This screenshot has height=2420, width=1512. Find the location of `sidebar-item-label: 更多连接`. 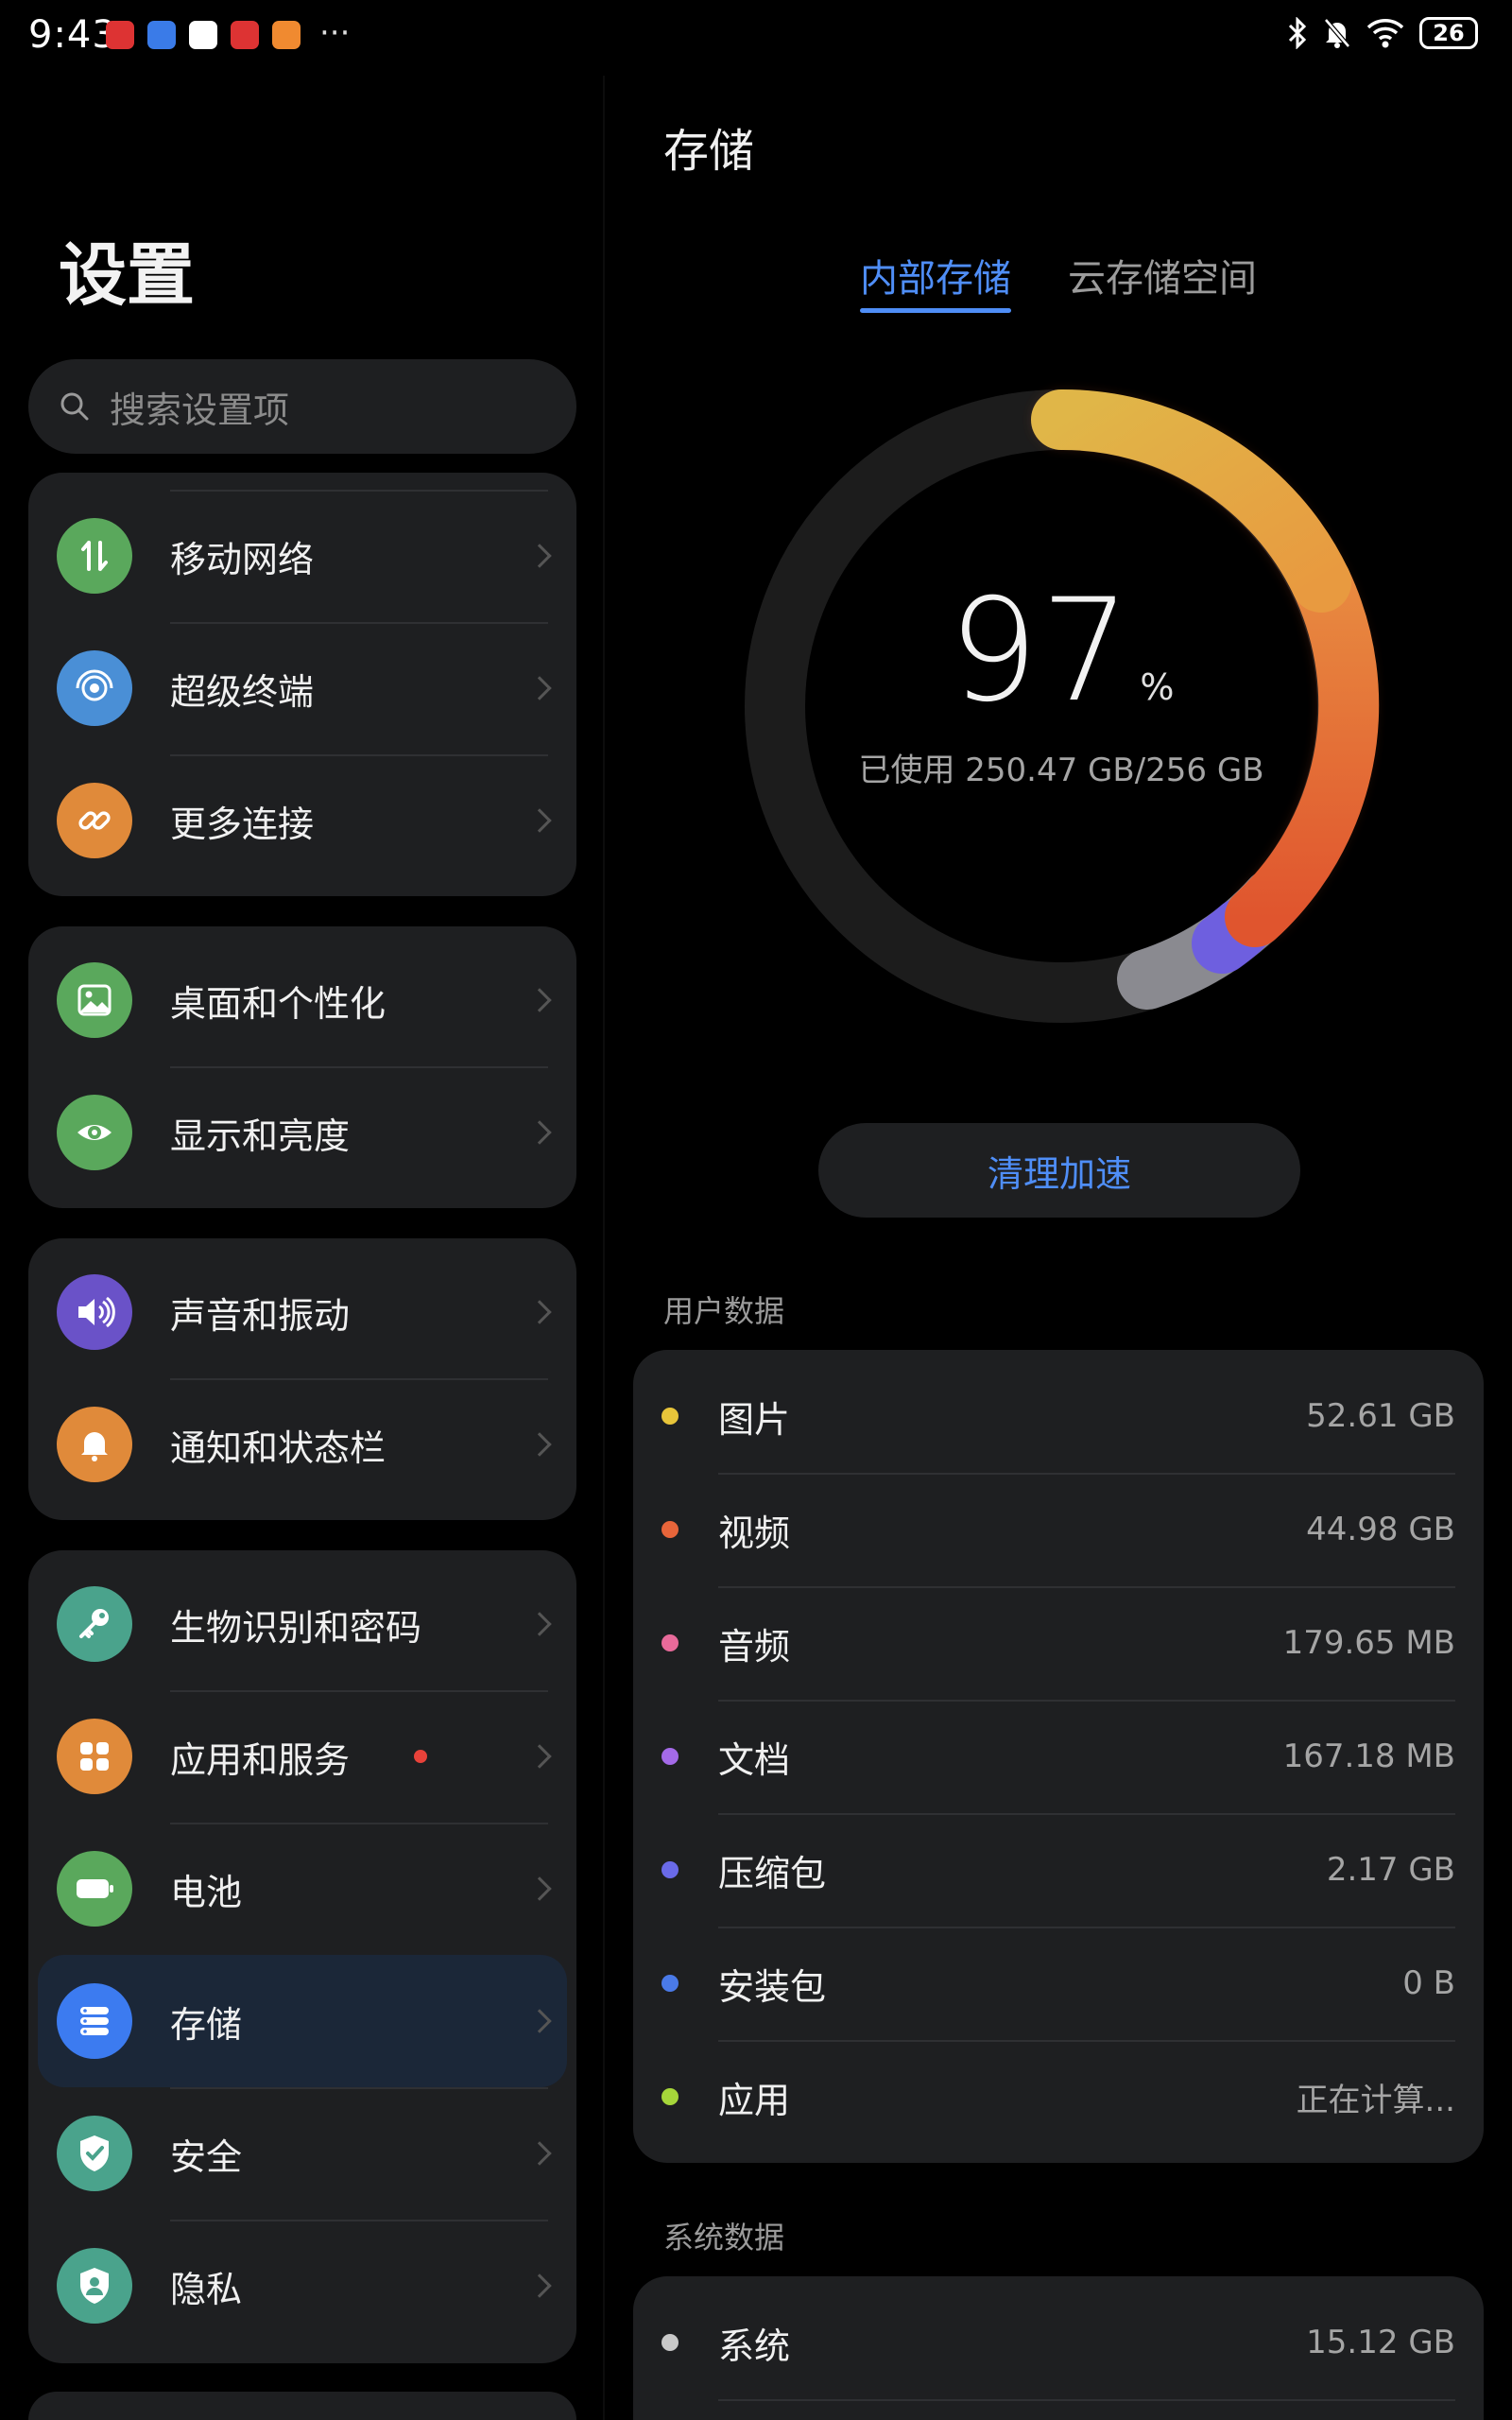

sidebar-item-label: 更多连接 is located at coordinates (242, 824).